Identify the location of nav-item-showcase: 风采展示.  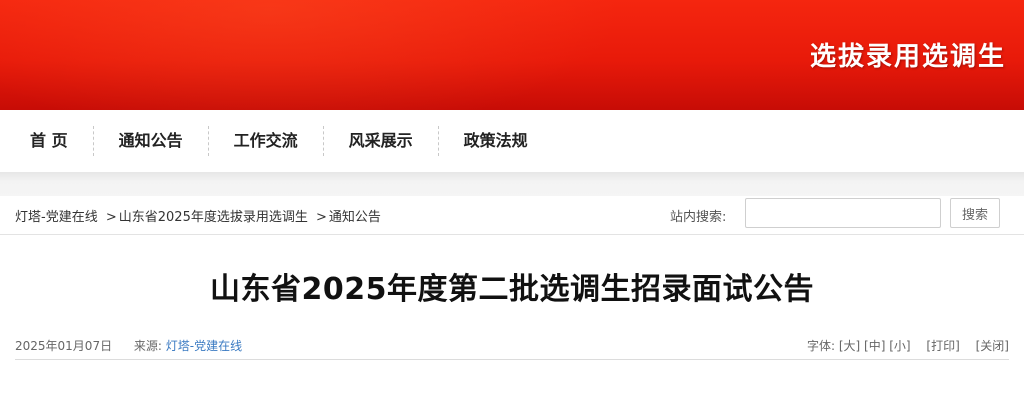
(381, 141).